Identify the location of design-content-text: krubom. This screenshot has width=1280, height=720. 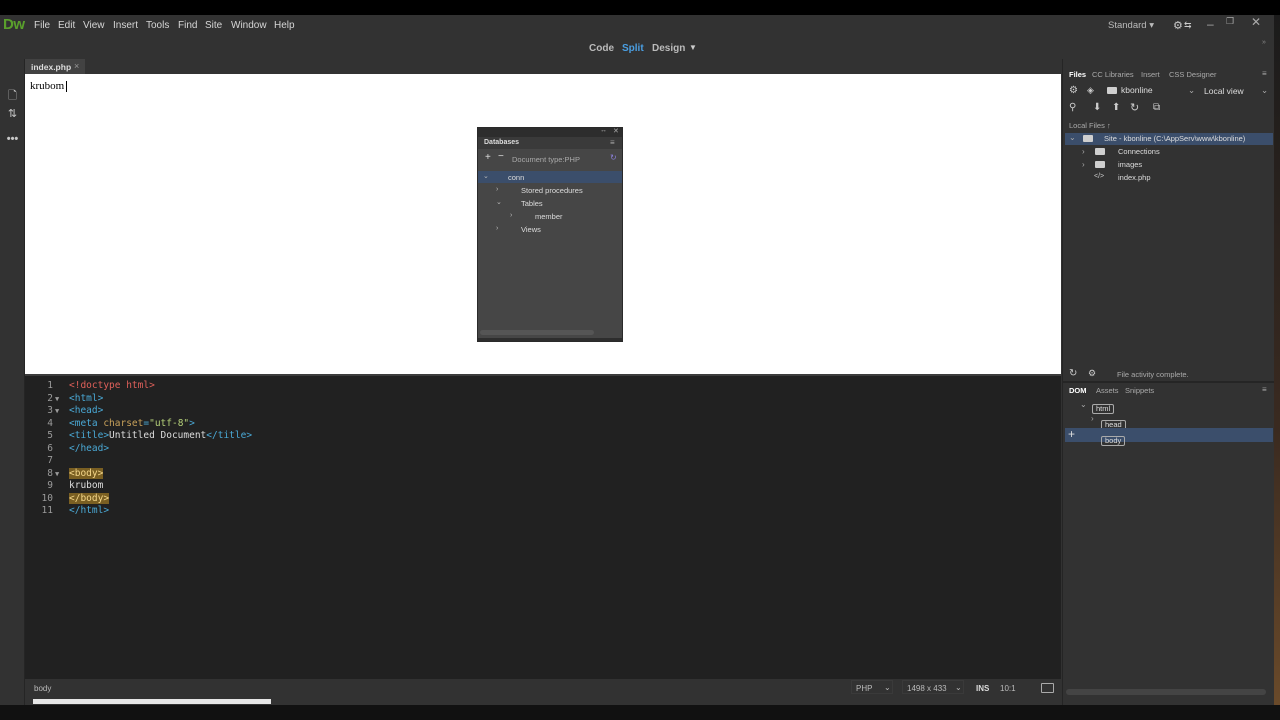
(49, 86).